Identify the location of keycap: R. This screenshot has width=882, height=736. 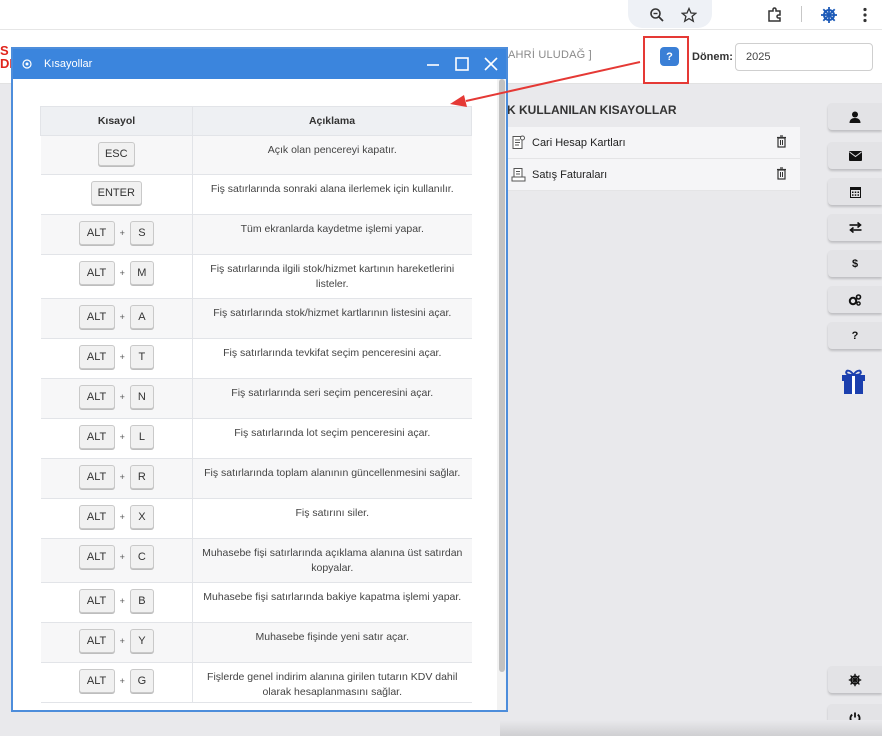
(141, 477).